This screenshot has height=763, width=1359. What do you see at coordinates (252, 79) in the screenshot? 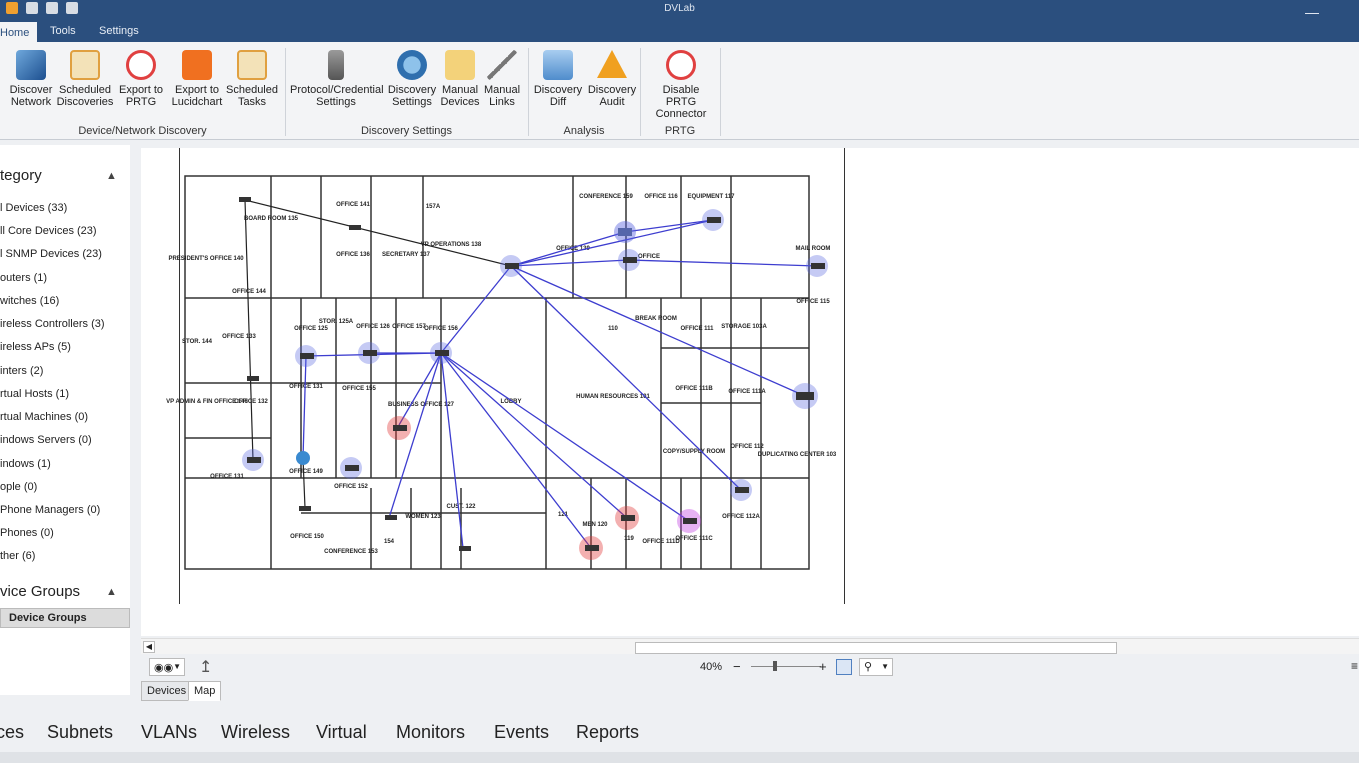
I see `scheduled-tasks-button: Scheduled Tasks` at bounding box center [252, 79].